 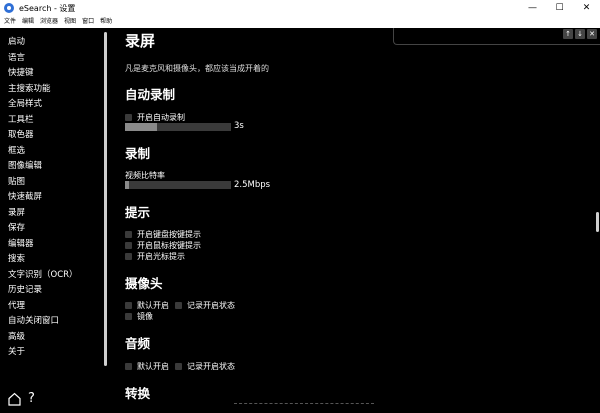 I want to click on find-bar: ↑ ↓ ✕, so click(x=496, y=36).